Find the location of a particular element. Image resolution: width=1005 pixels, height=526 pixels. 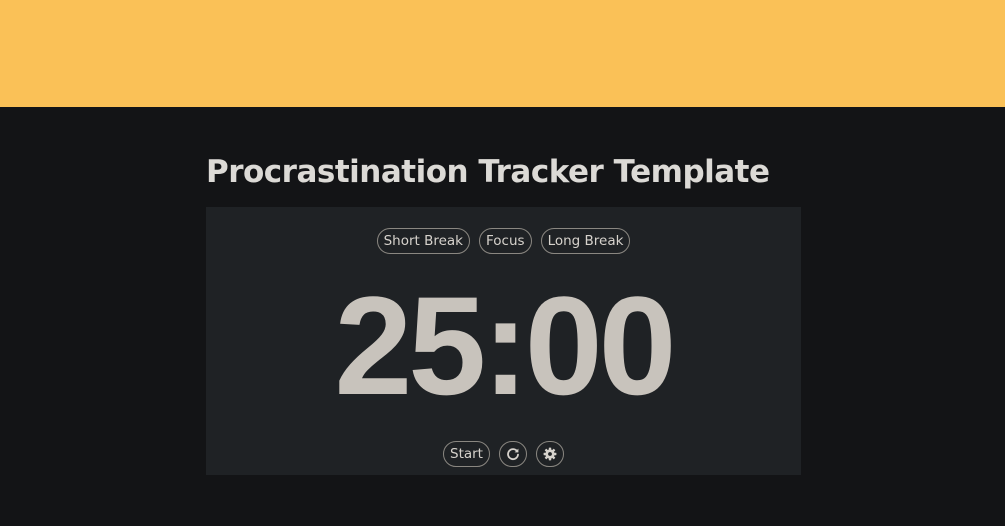

timer-mode-tabs: Short Break Focus Long Break is located at coordinates (503, 241).